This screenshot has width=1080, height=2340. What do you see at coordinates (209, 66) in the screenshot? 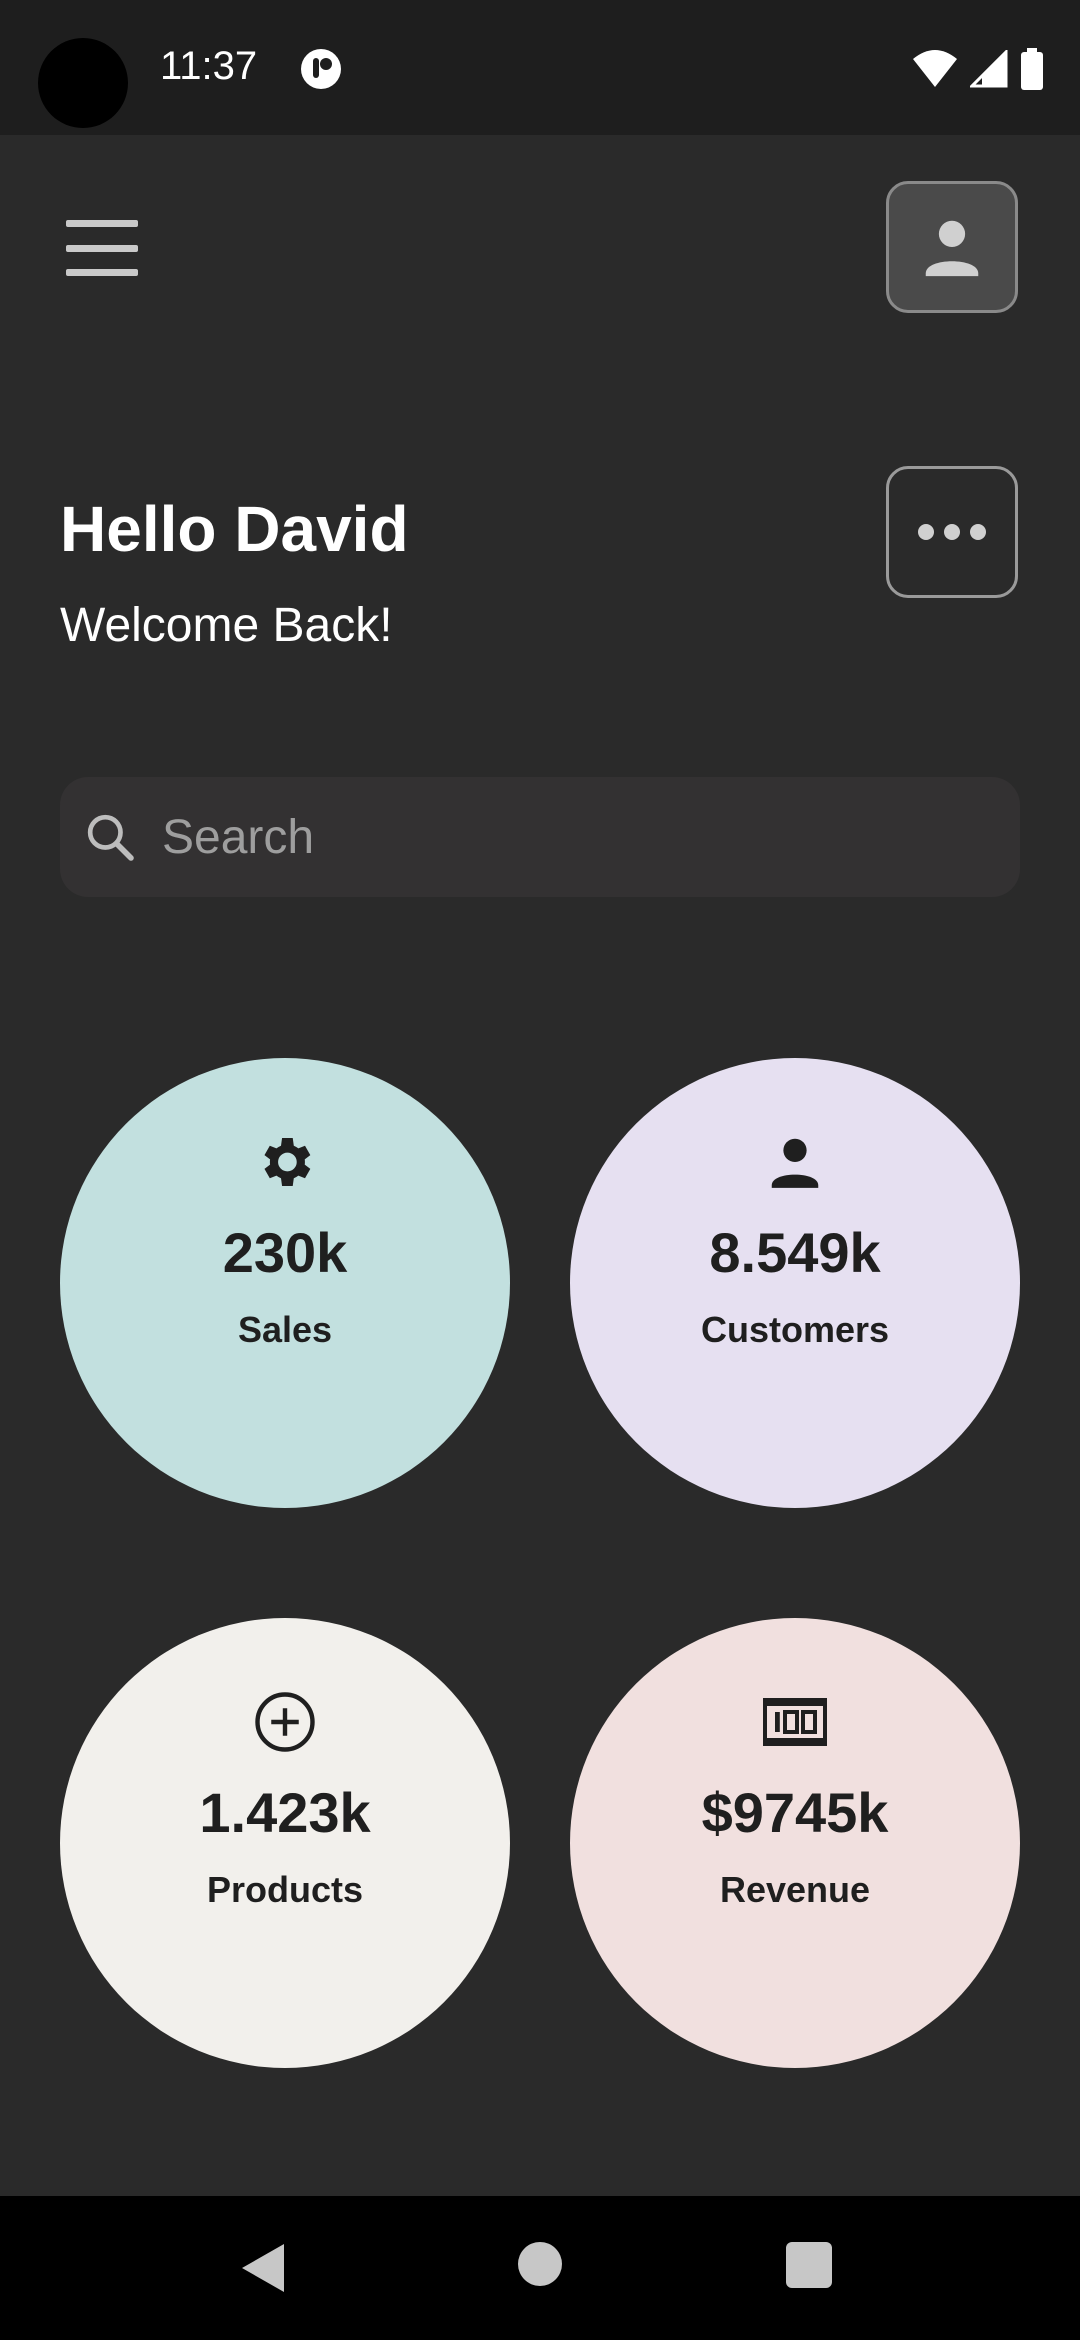
I see `status-time: 11:37` at bounding box center [209, 66].